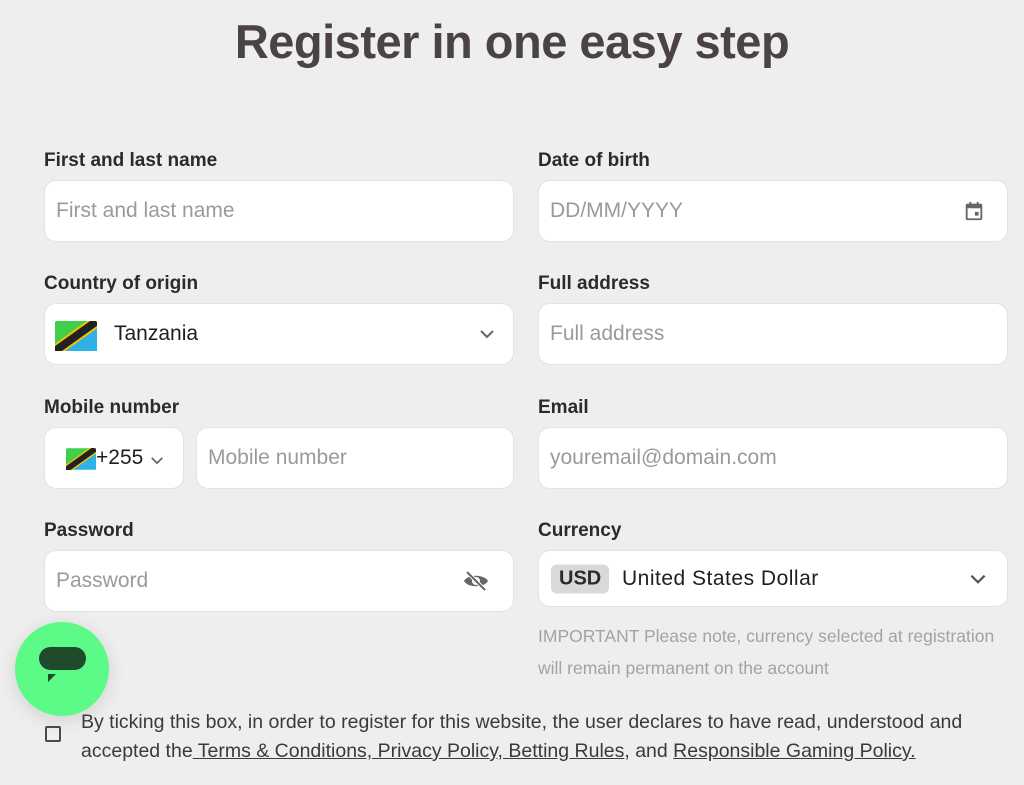 The width and height of the screenshot is (1024, 785). I want to click on consent-checkbox, so click(53, 734).